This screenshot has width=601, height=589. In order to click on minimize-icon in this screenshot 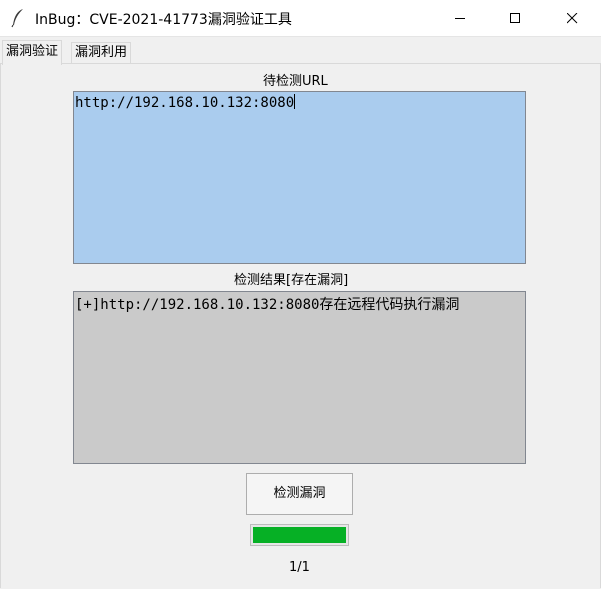, I will do `click(460, 18)`.